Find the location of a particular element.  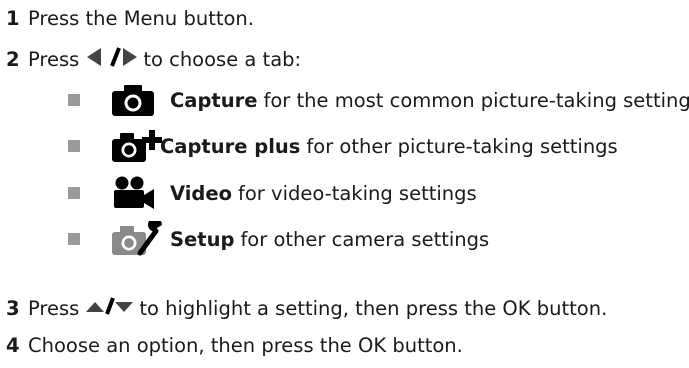

step-2: 2 Press to choose a tab: is located at coordinates (150, 59).